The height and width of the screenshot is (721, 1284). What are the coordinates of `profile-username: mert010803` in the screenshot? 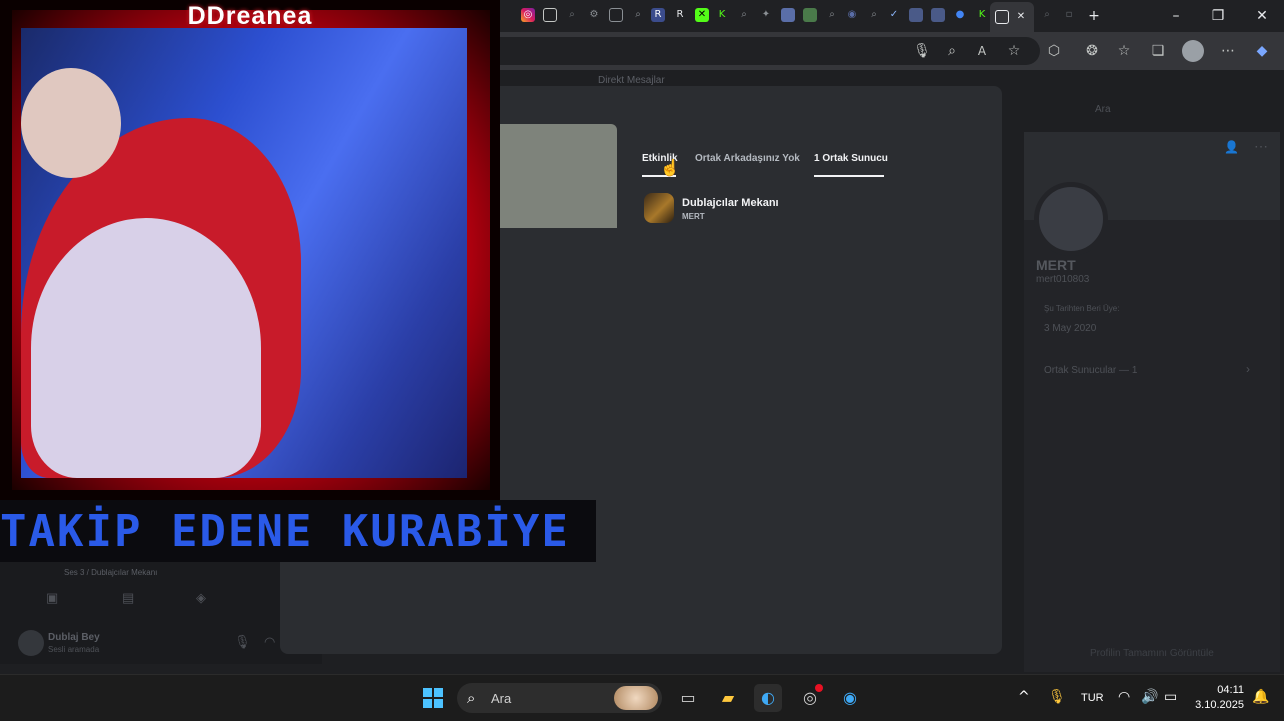 It's located at (1063, 279).